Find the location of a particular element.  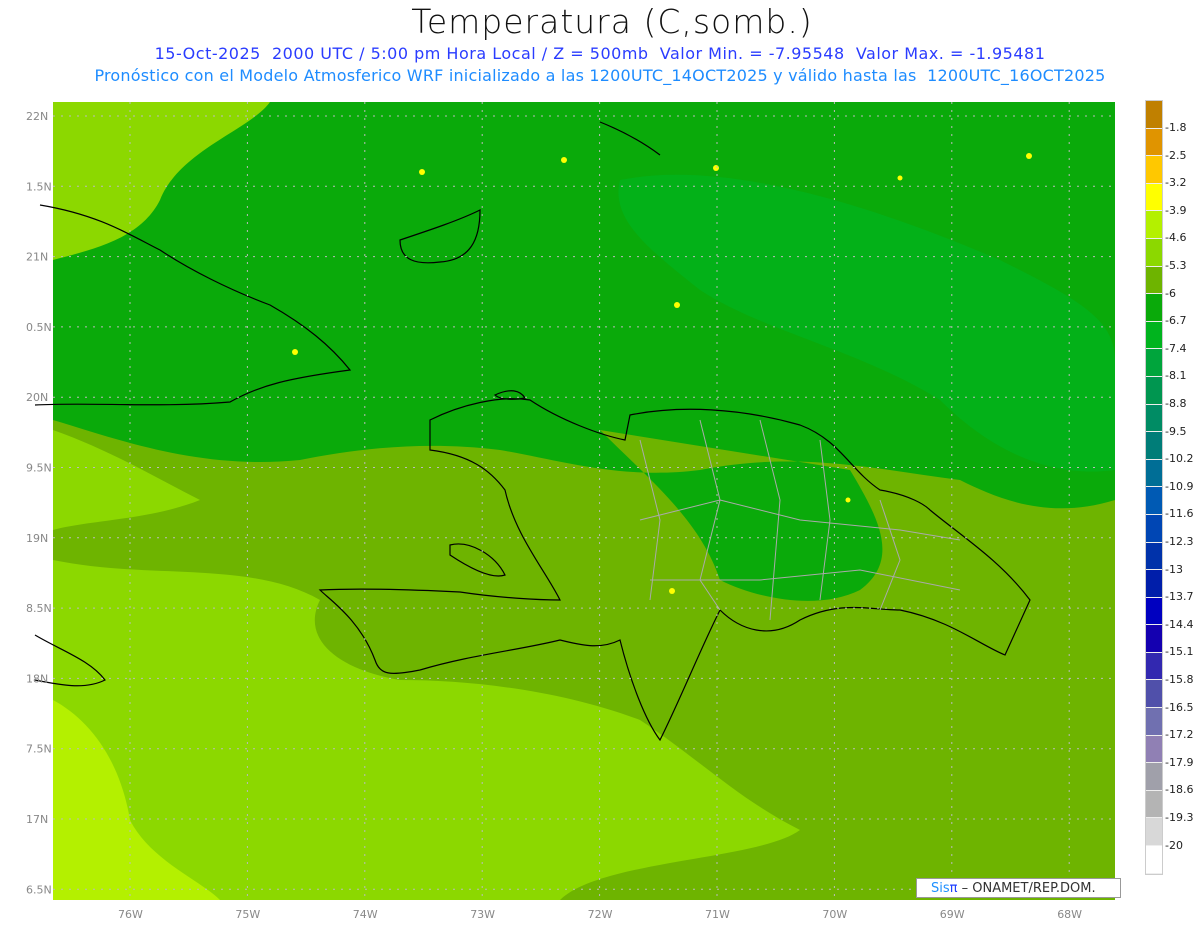

colorbar-label: -1.8 is located at coordinates (1176, 127).